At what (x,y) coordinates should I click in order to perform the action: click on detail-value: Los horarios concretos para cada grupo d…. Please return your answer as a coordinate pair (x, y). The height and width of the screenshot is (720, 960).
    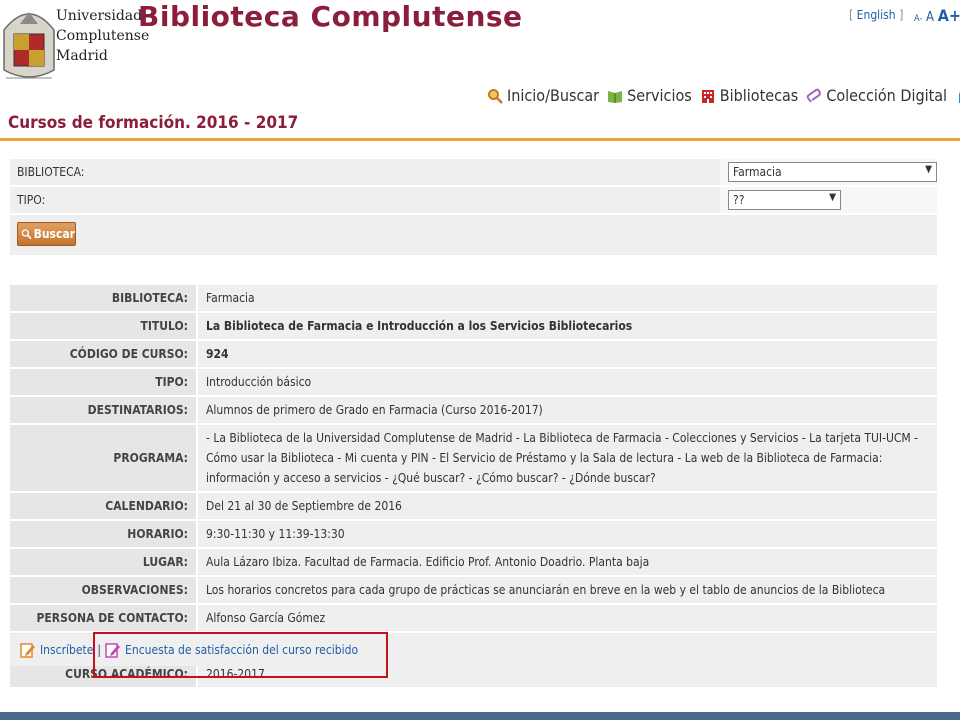
    Looking at the image, I should click on (567, 590).